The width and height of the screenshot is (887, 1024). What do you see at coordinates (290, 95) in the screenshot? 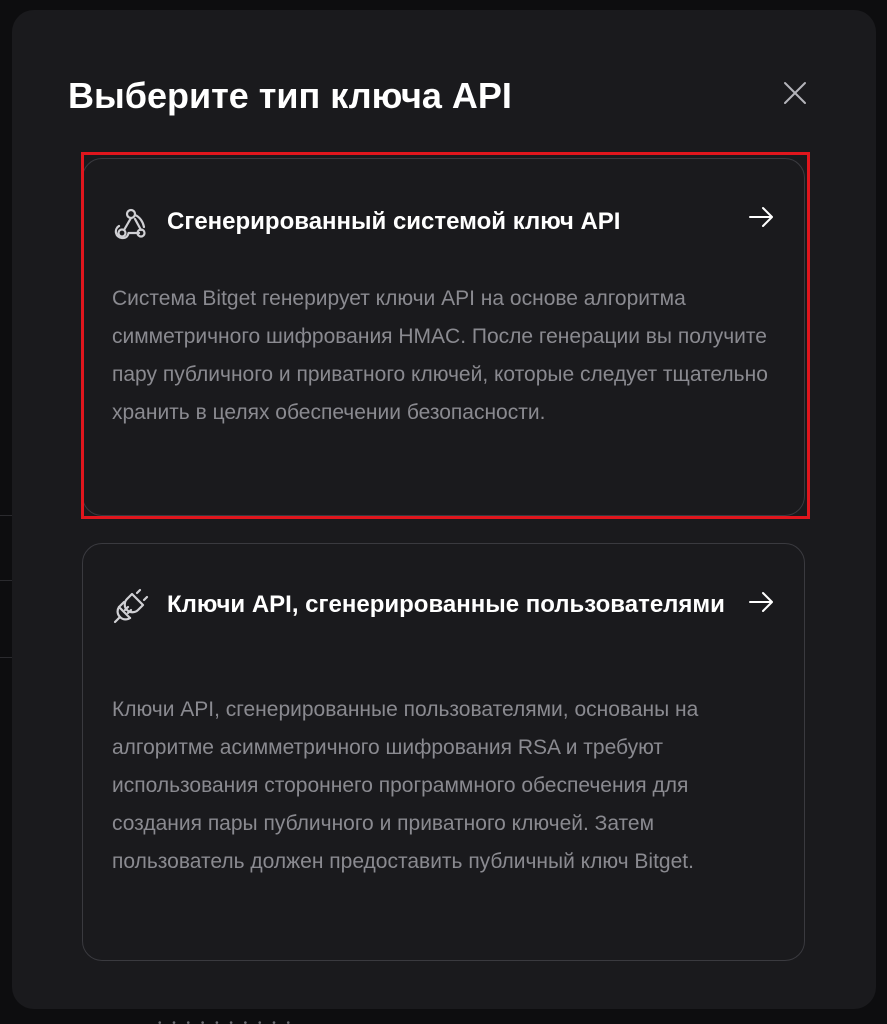
I see `dialog-title: Выберите тип ключа API` at bounding box center [290, 95].